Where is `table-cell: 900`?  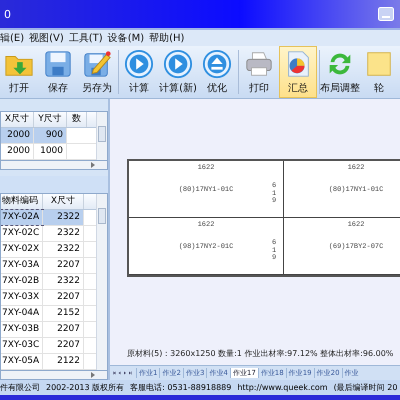
table-cell: 900 is located at coordinates (50, 135).